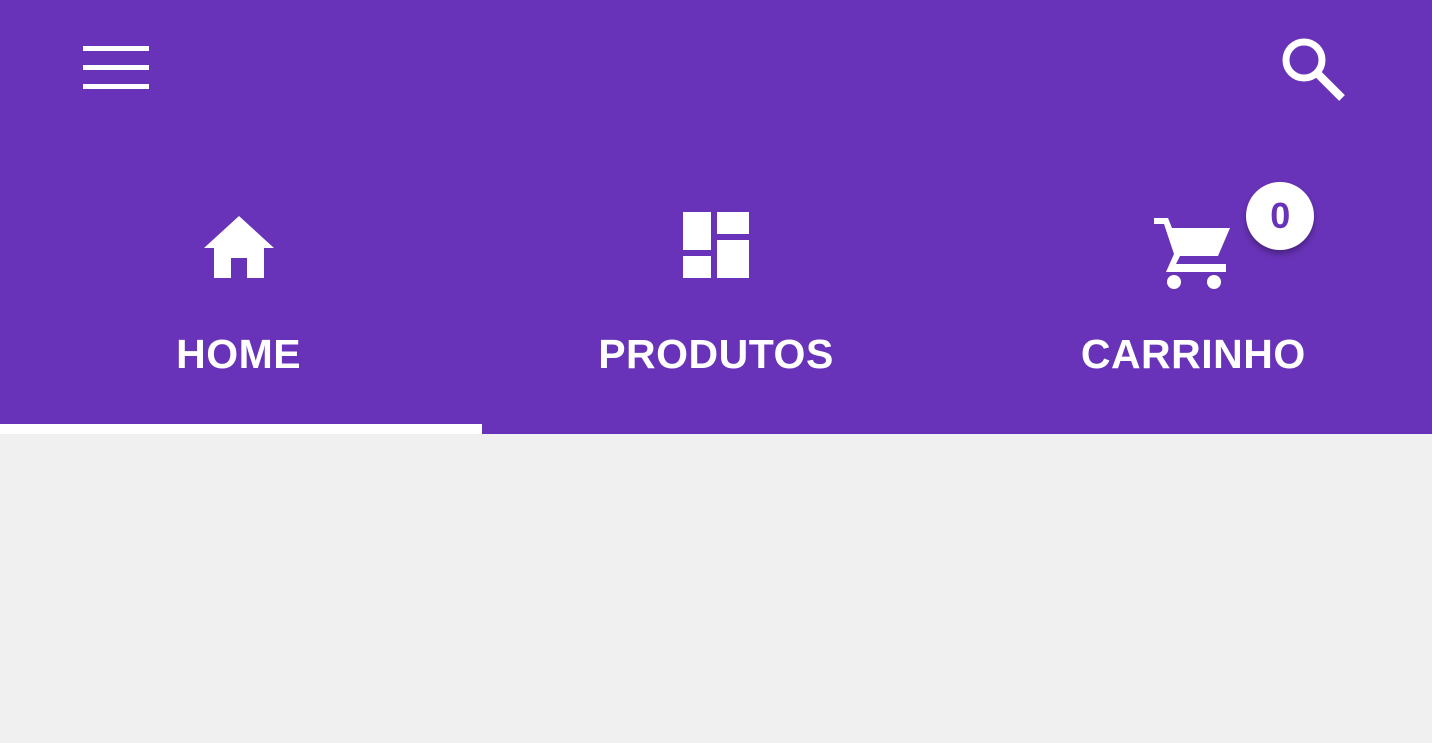 Image resolution: width=1432 pixels, height=743 pixels. Describe the element at coordinates (1280, 216) in the screenshot. I see `cart-count-badge: 0` at that location.